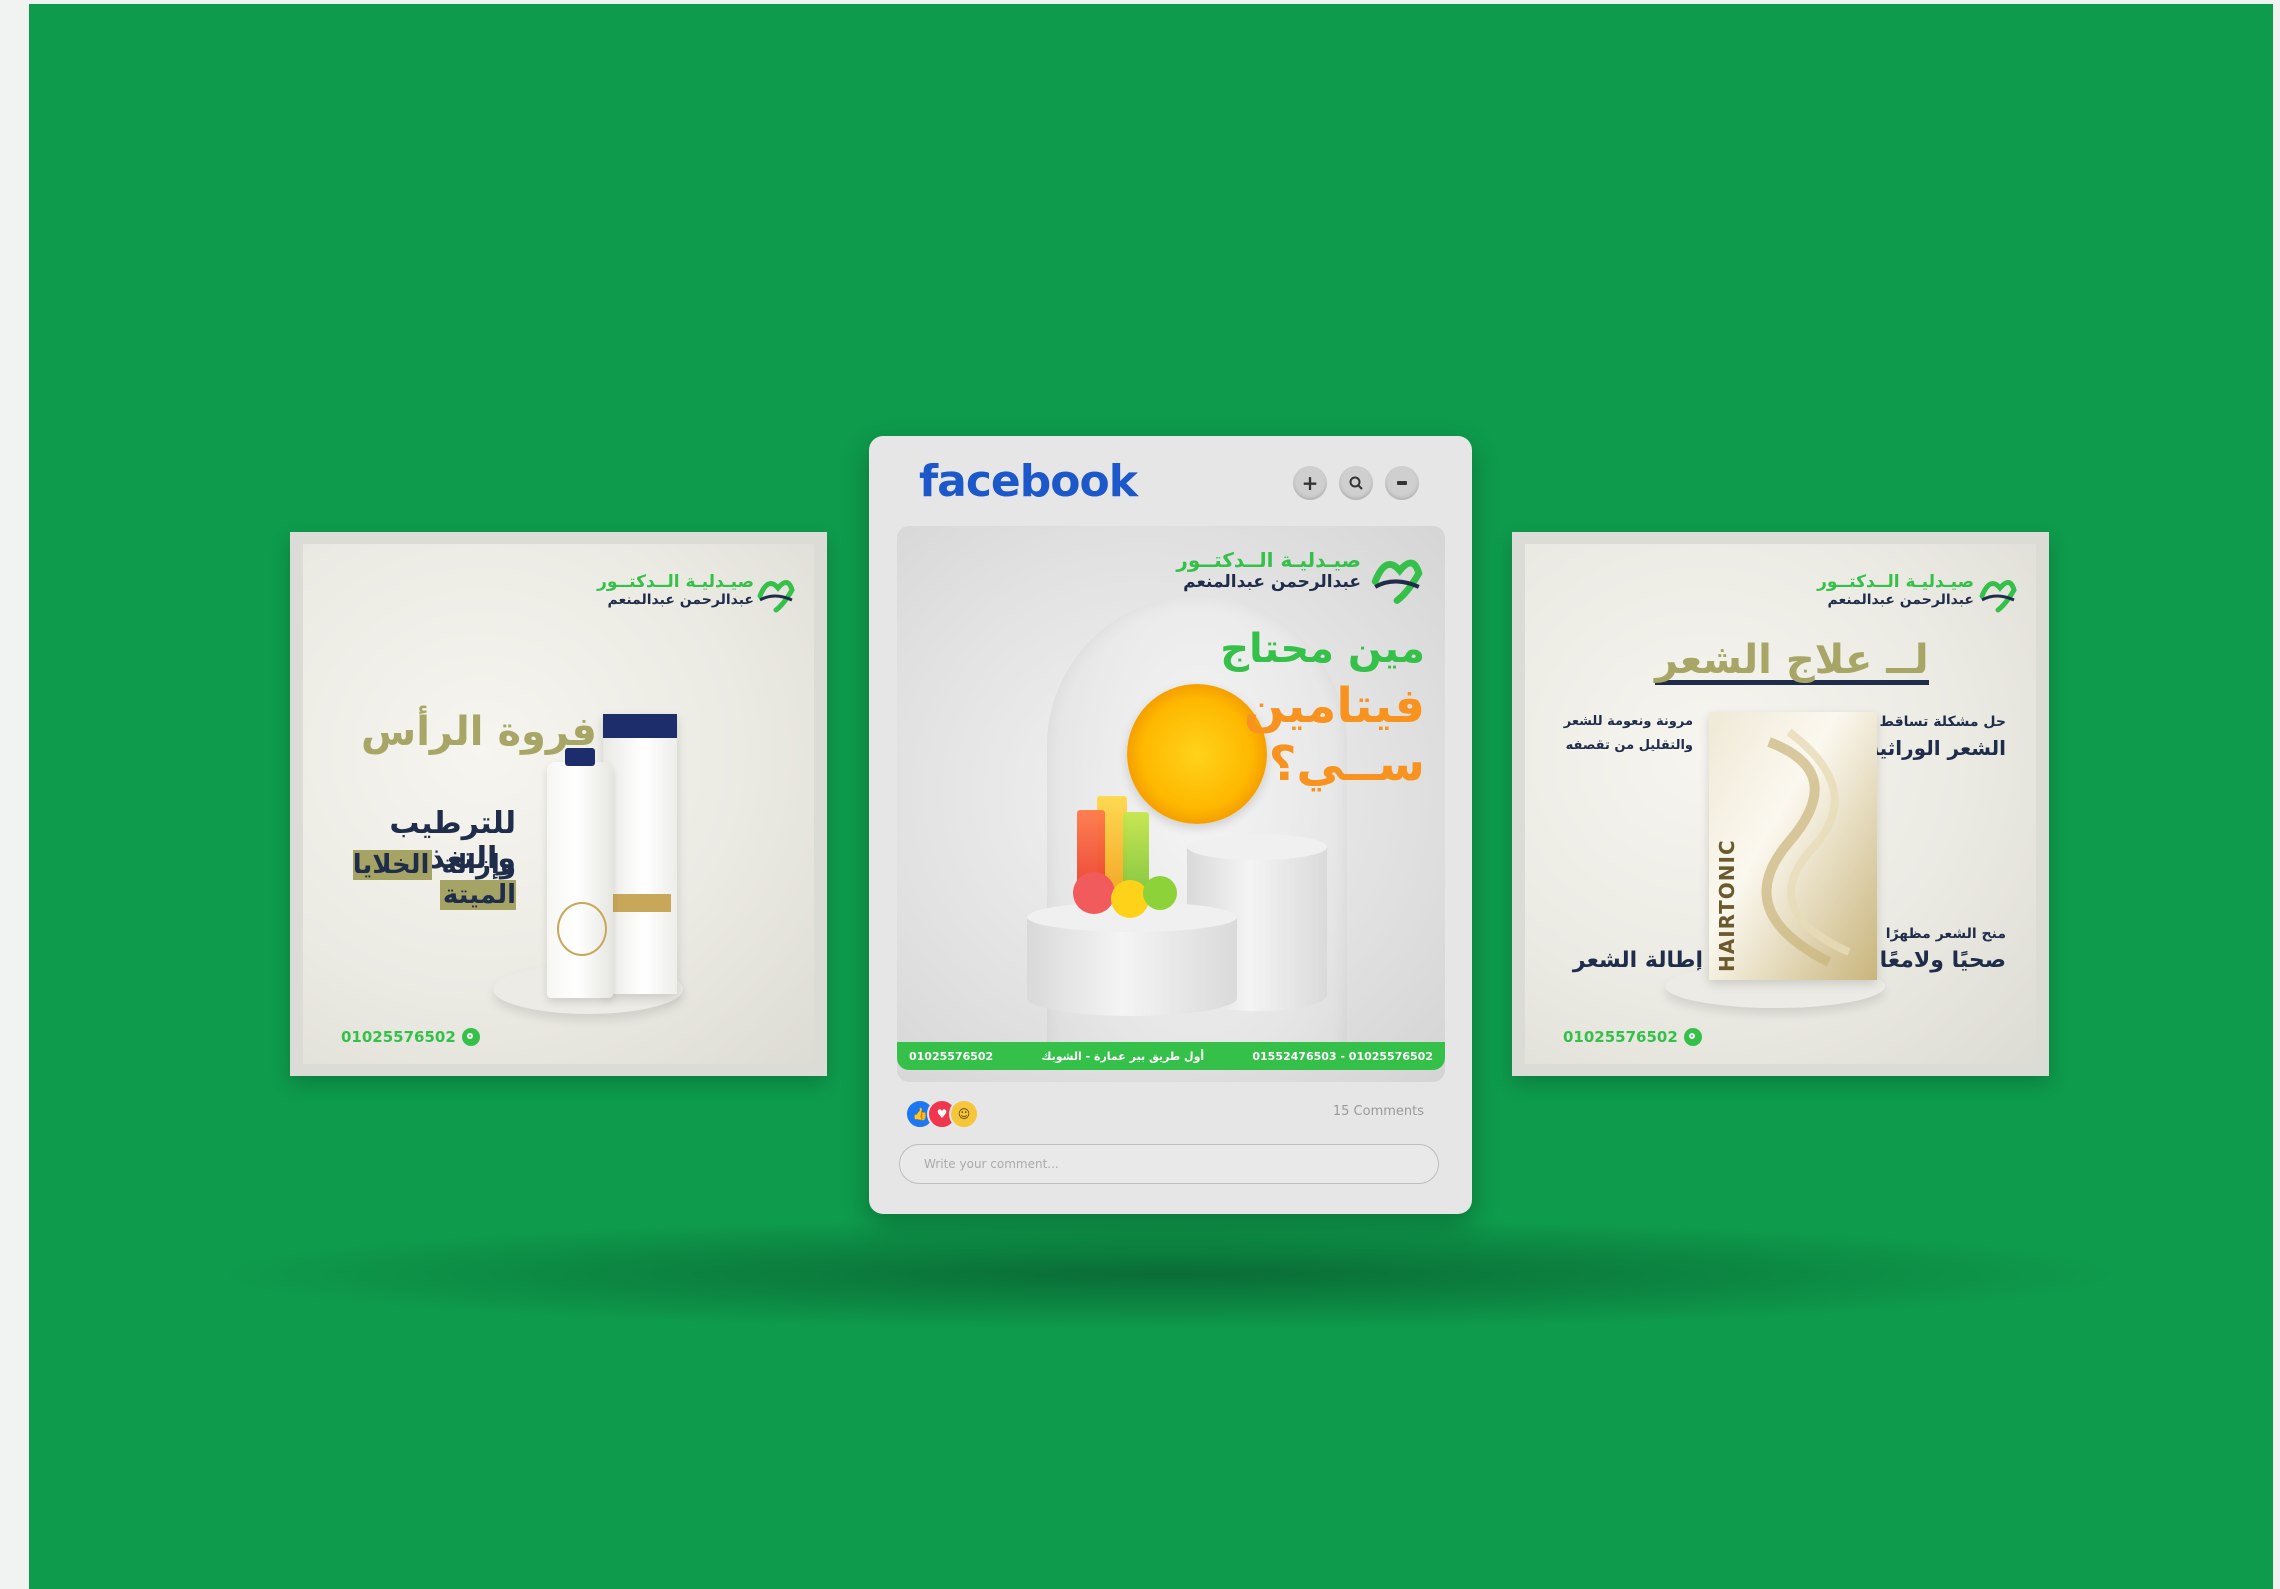 This screenshot has height=1589, width=2280. I want to click on title-line3: ســي؟, so click(1346, 764).